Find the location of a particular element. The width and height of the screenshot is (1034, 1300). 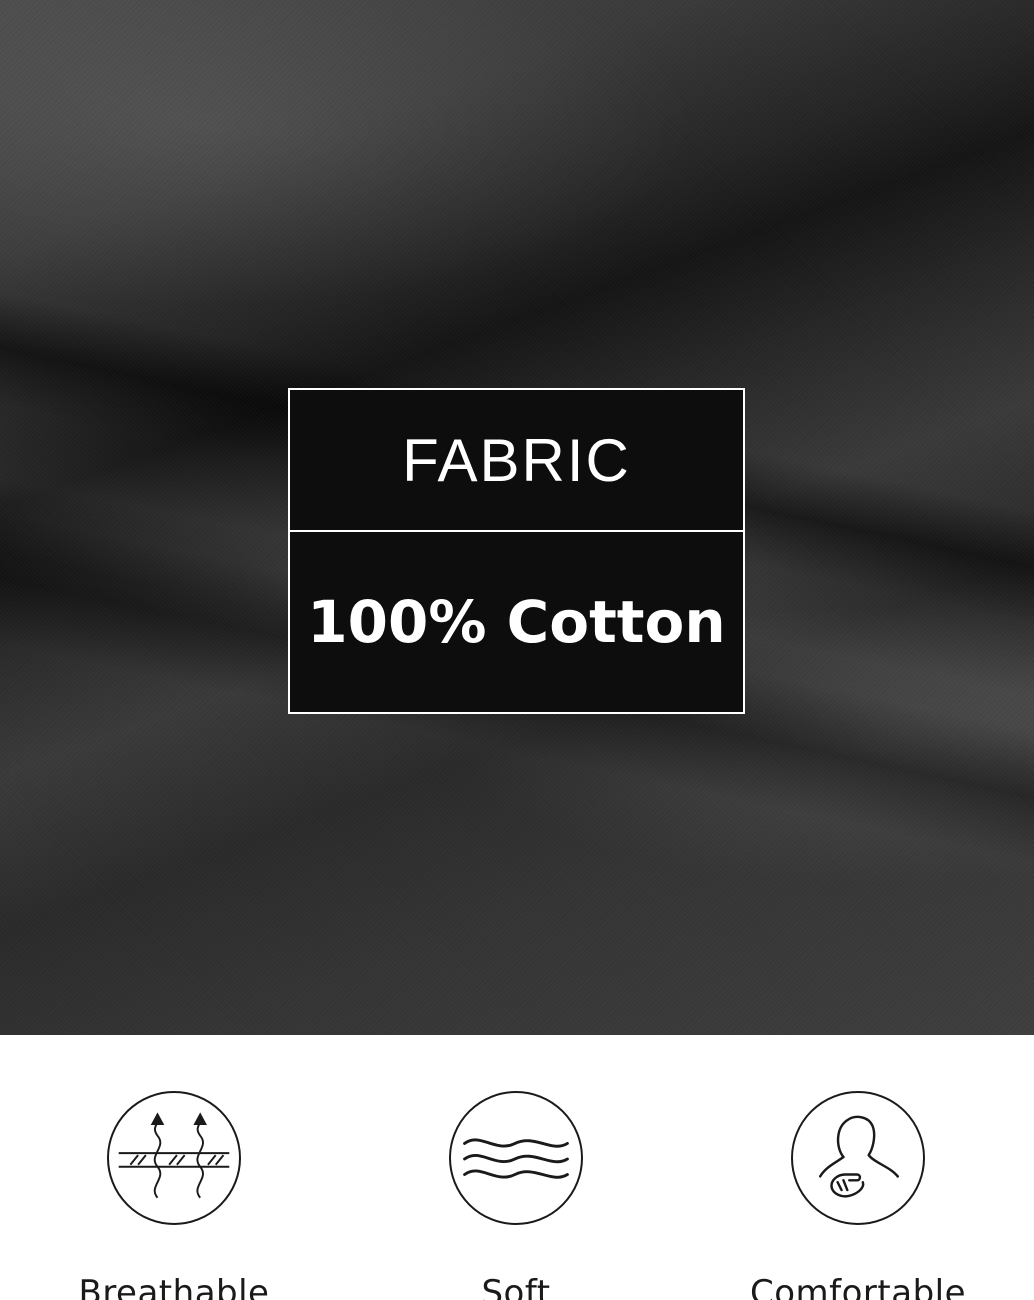

breathable-icon is located at coordinates (174, 1158).